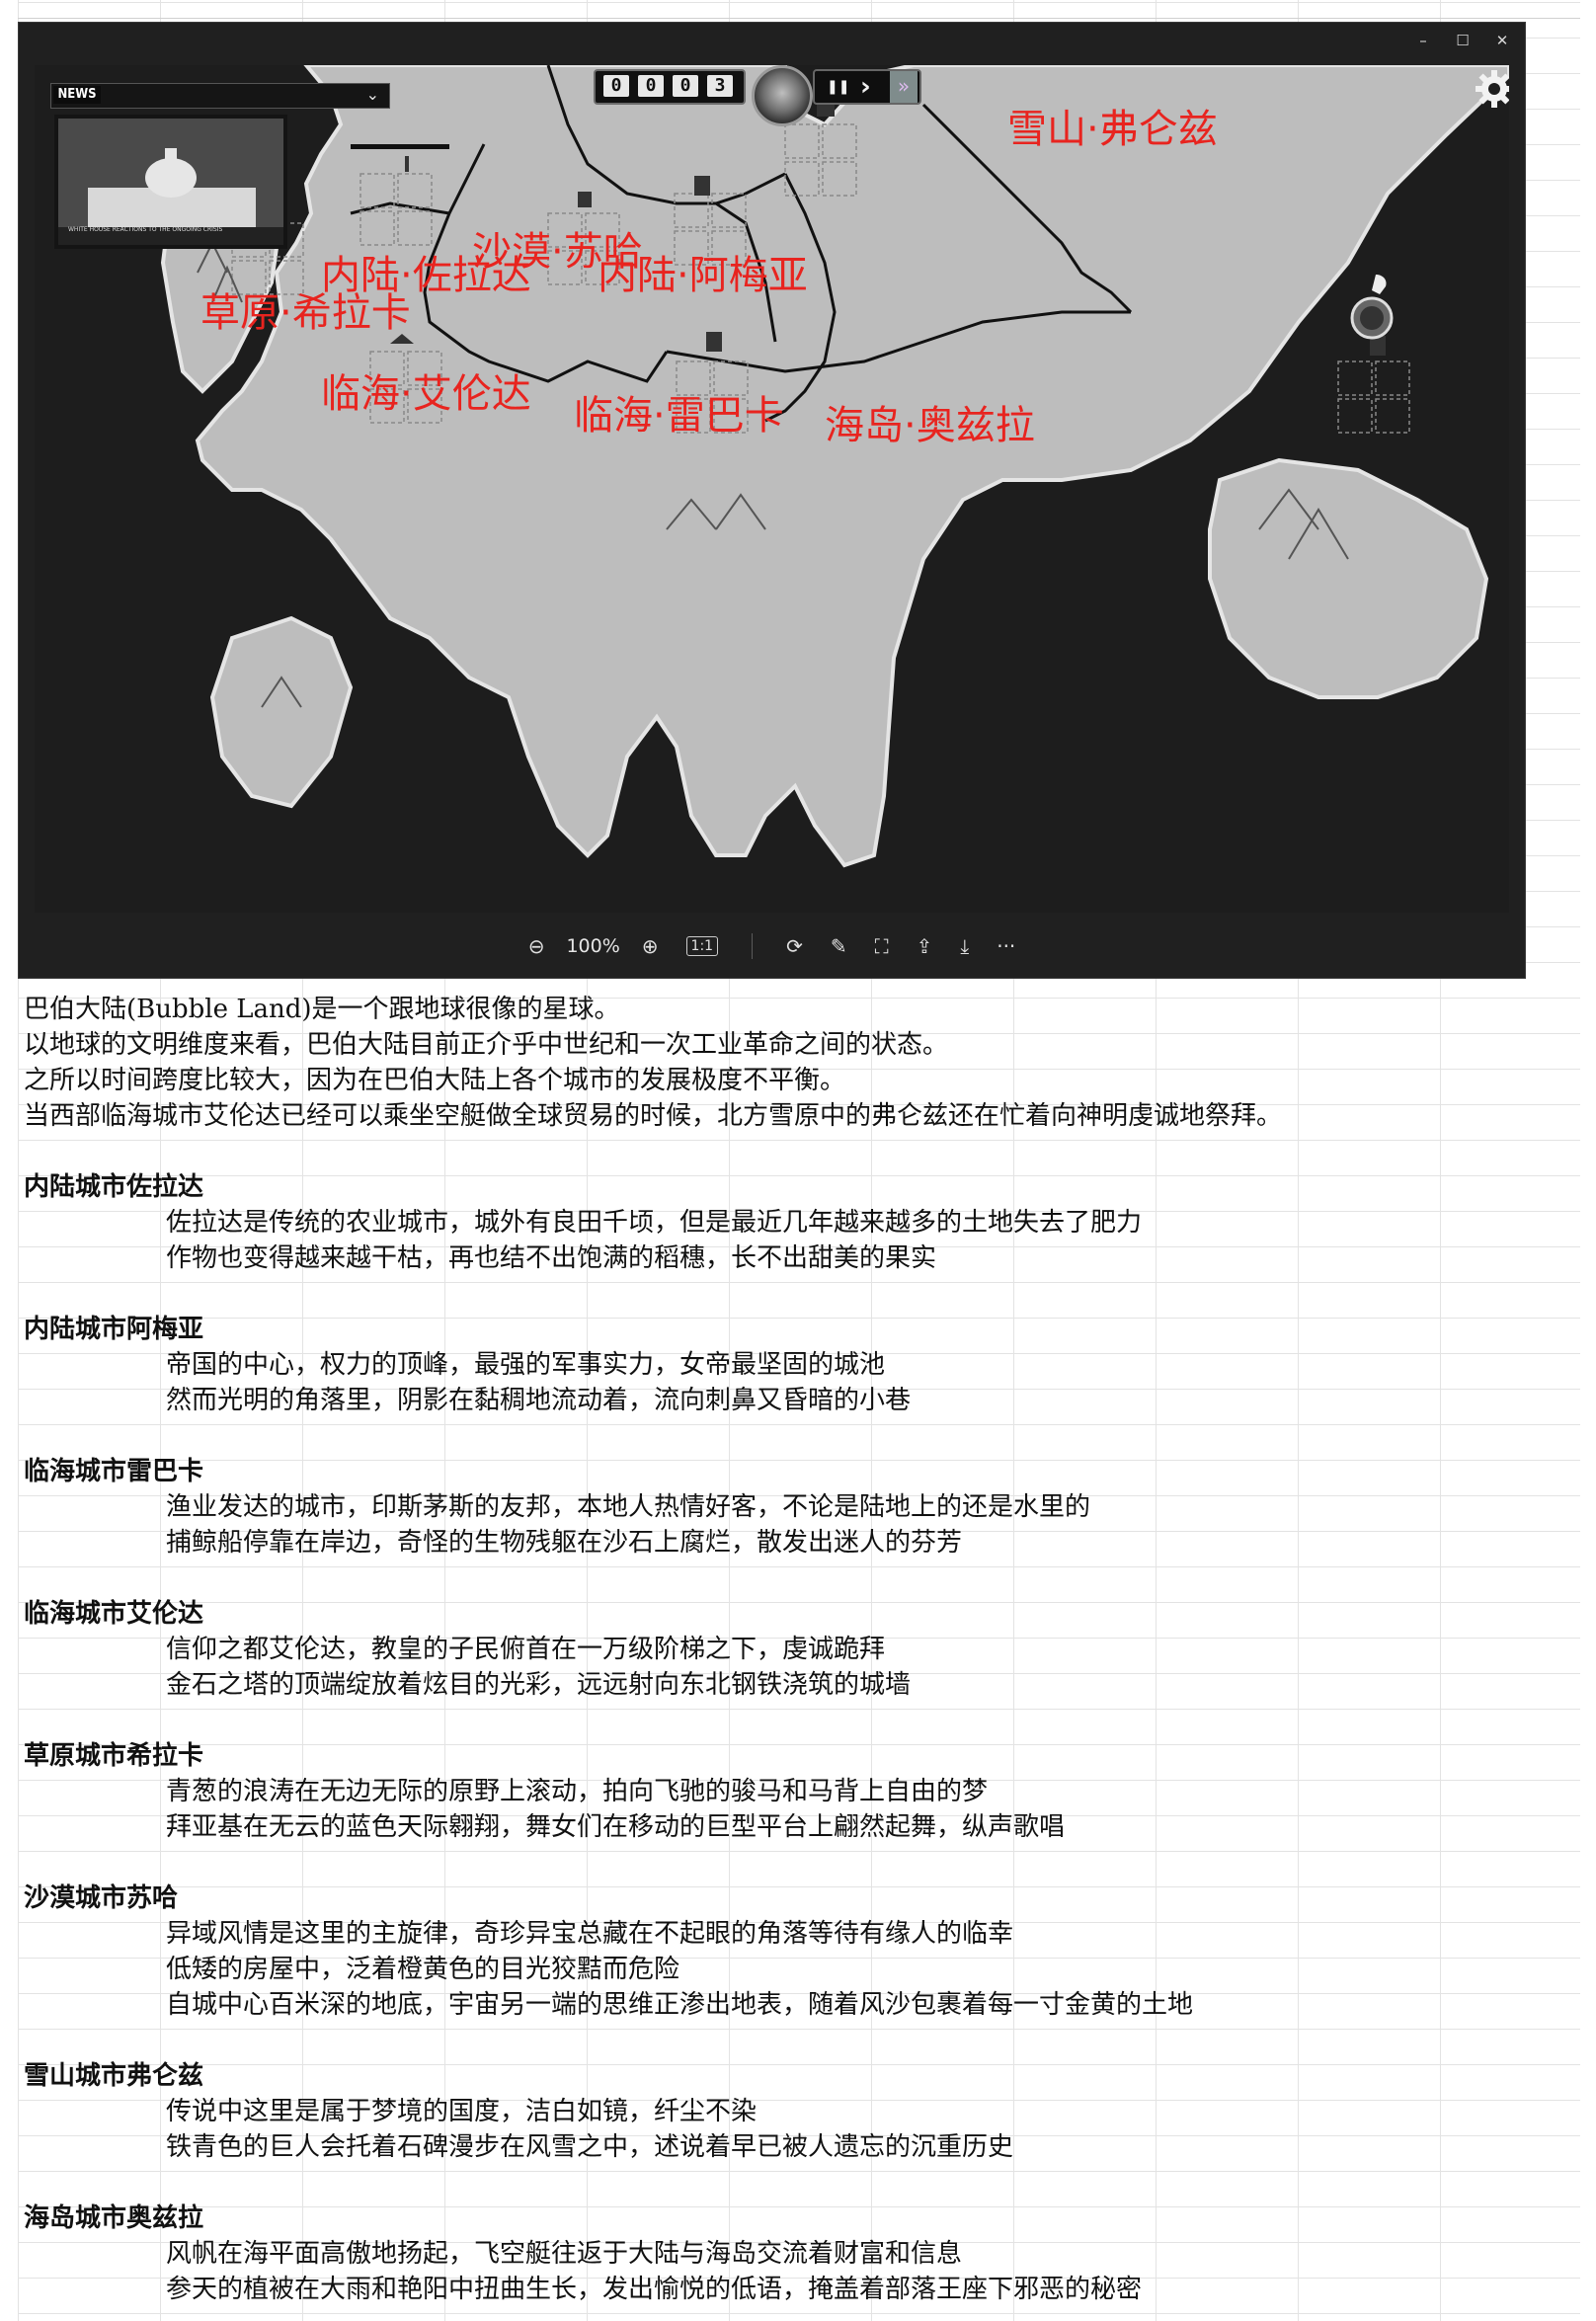  I want to click on section-line: 铁青色的巨人会托着石碑漫步在风雪之中，述说着早已被人遗忘的沉重历史, so click(590, 2147).